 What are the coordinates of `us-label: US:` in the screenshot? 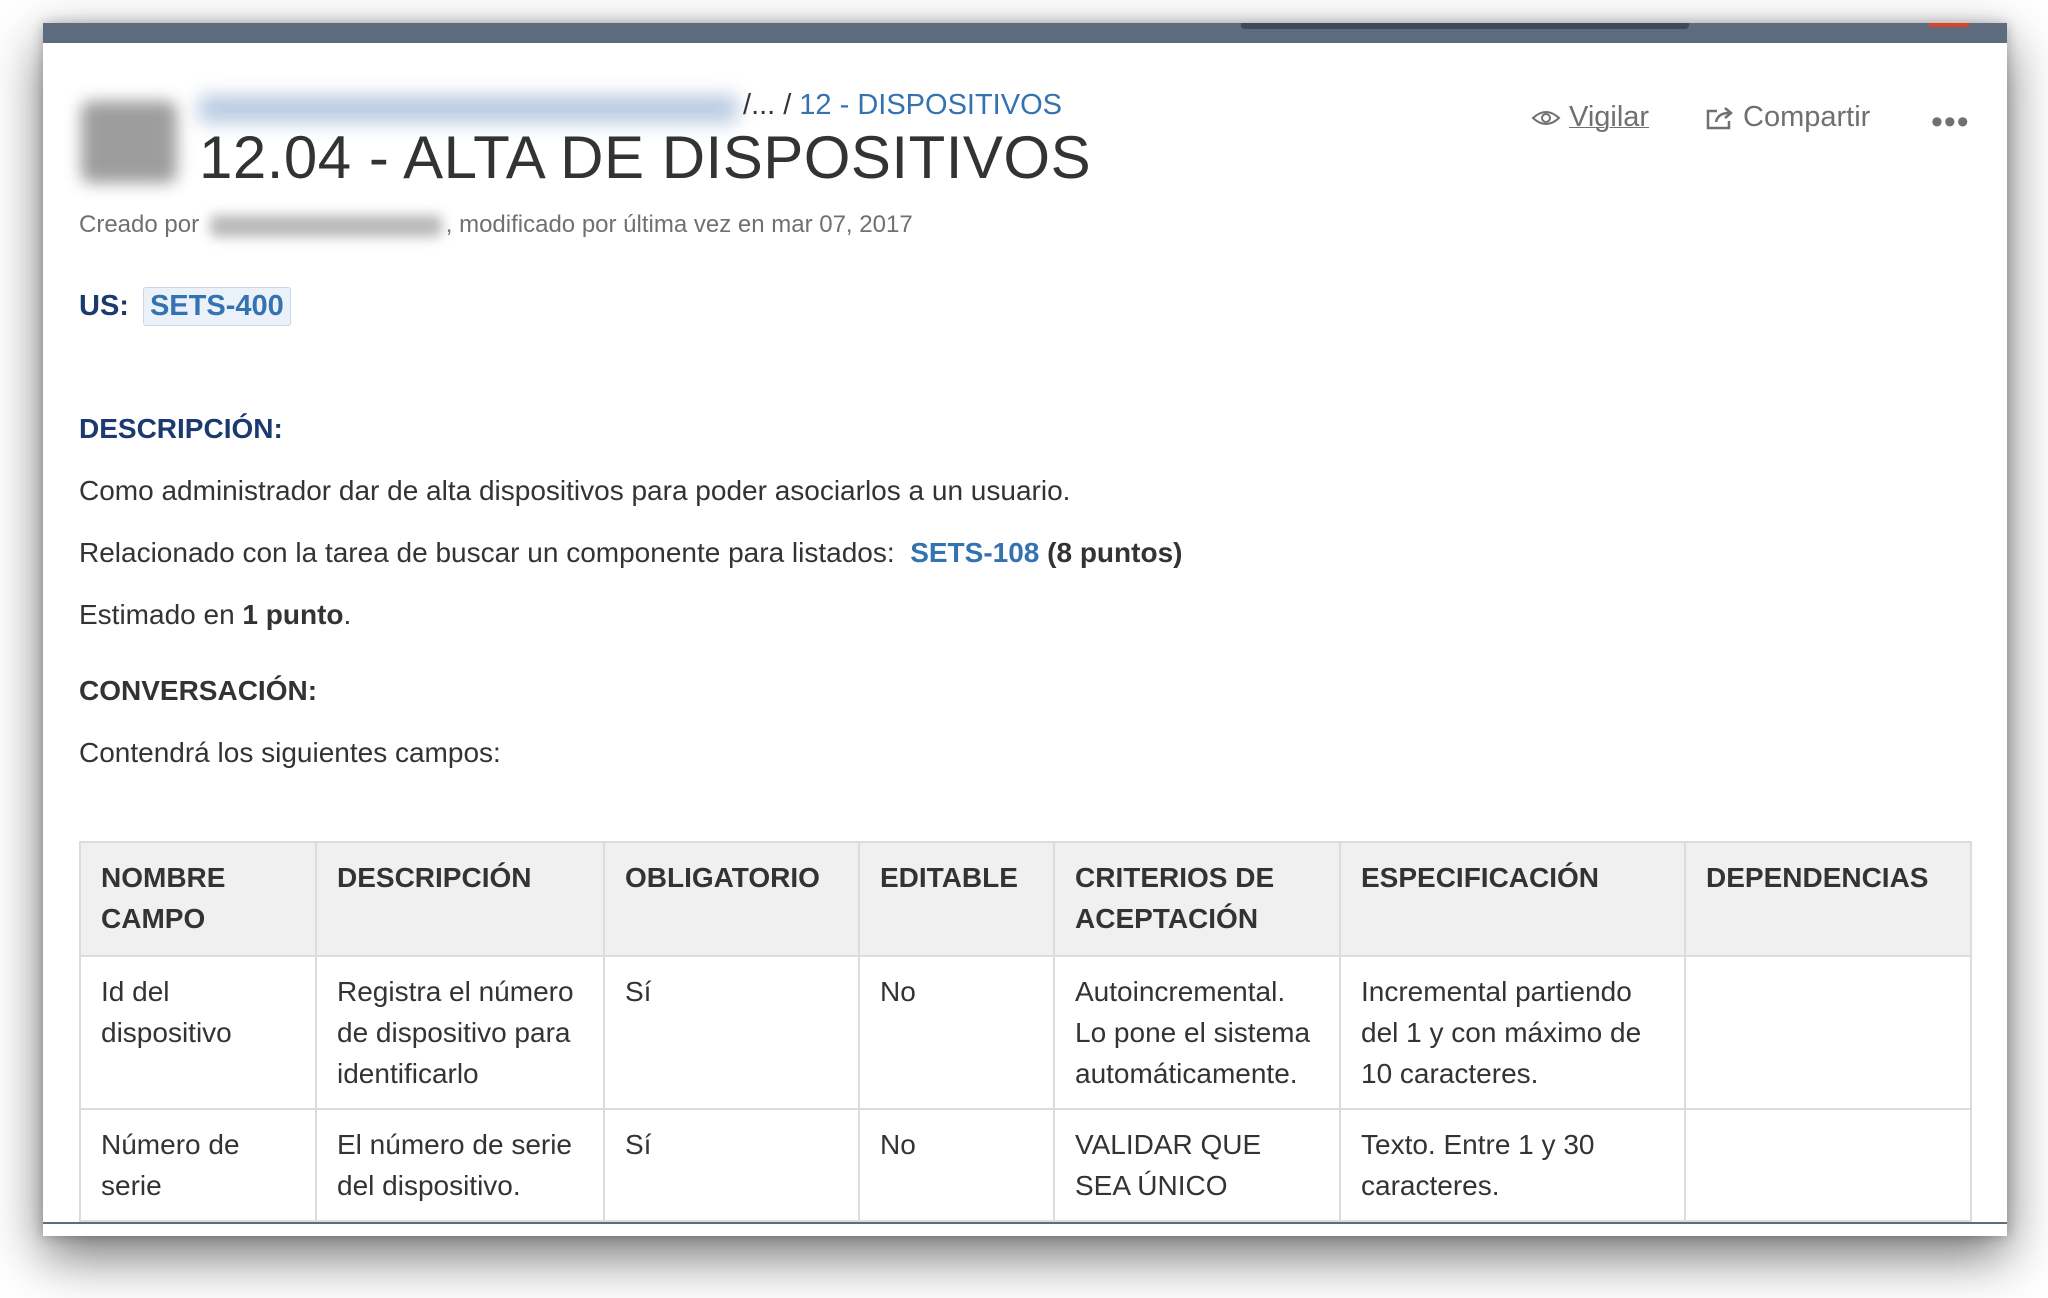 It's located at (104, 306).